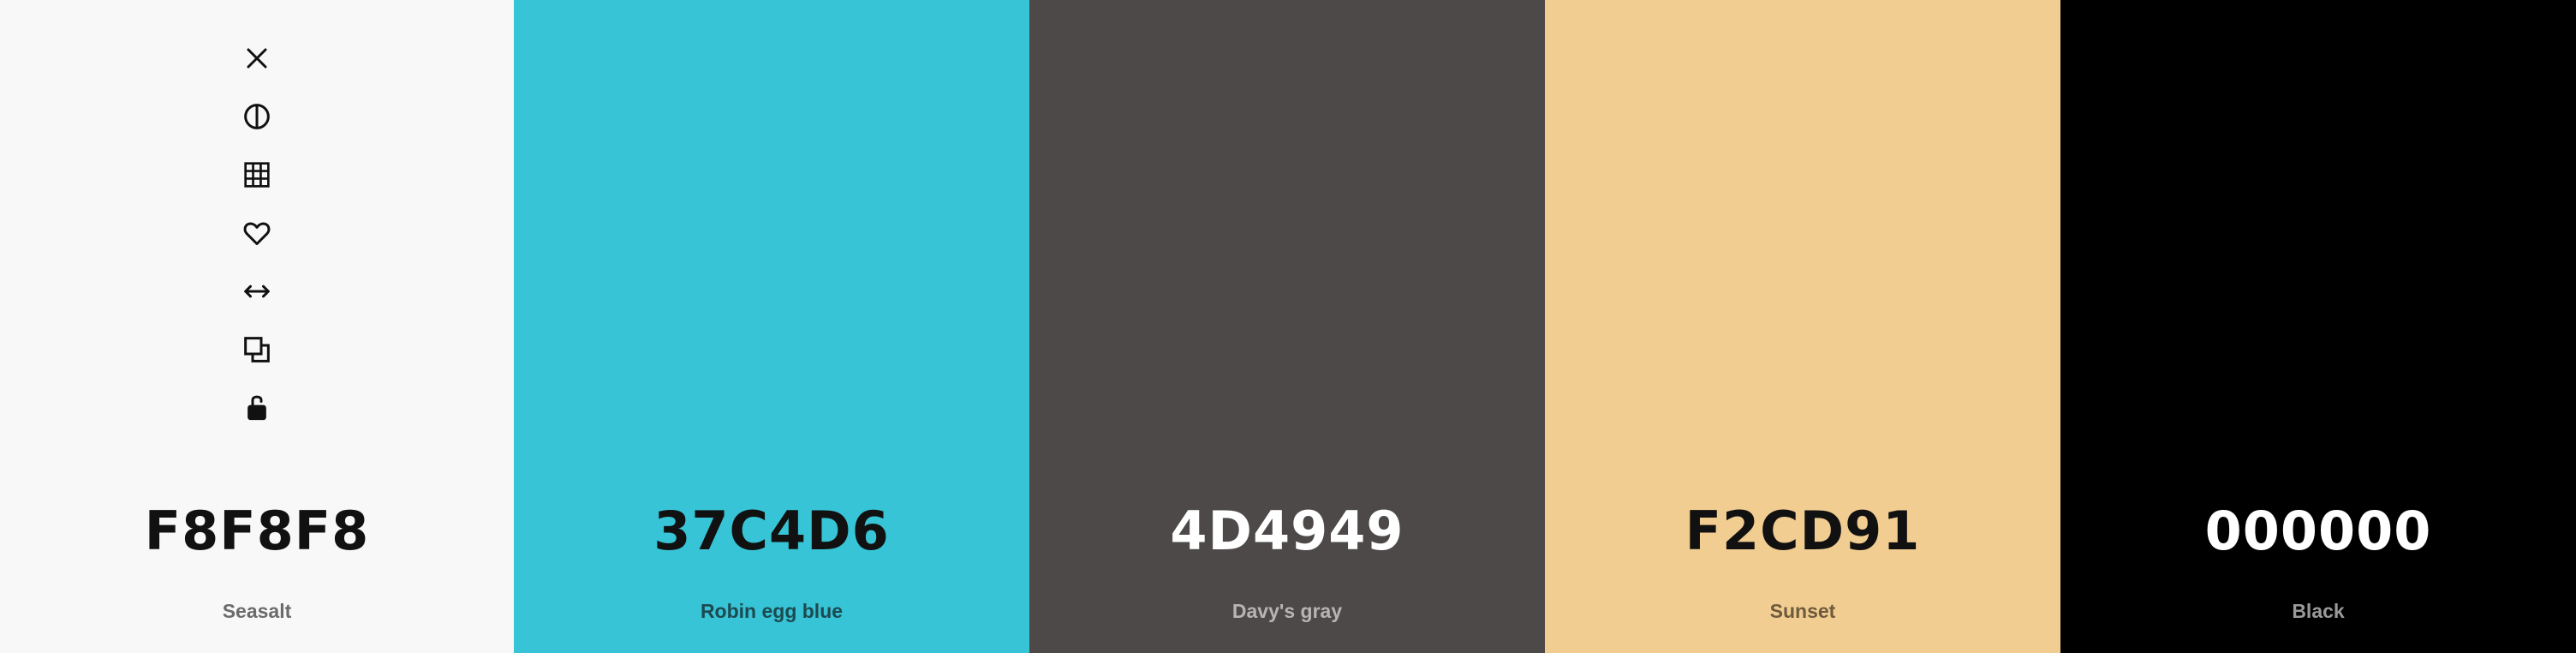 The height and width of the screenshot is (653, 2576). What do you see at coordinates (1287, 611) in the screenshot?
I see `color-name: Davy's gray` at bounding box center [1287, 611].